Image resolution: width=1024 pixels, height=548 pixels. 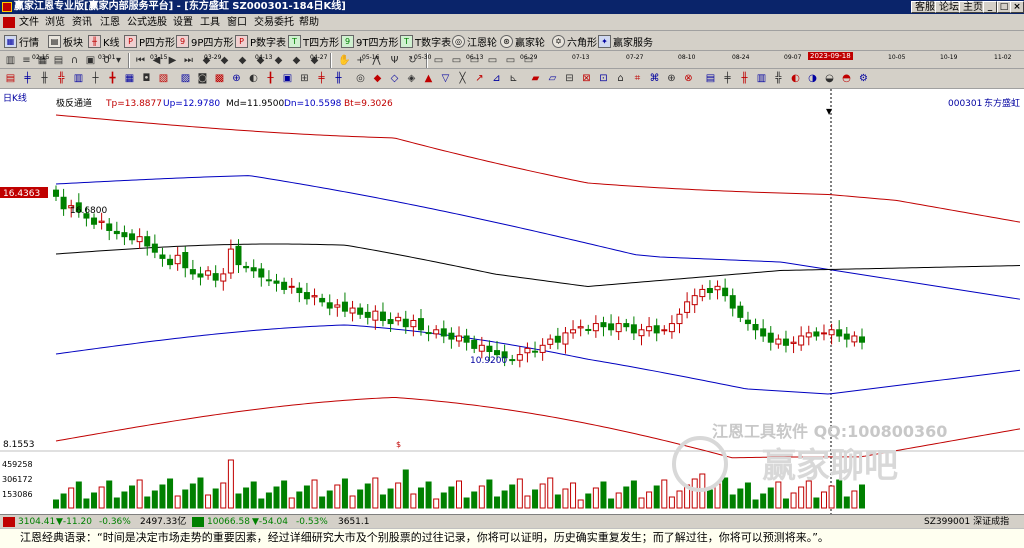 I want to click on drawing-tool-icon: ◇, so click(x=394, y=78).